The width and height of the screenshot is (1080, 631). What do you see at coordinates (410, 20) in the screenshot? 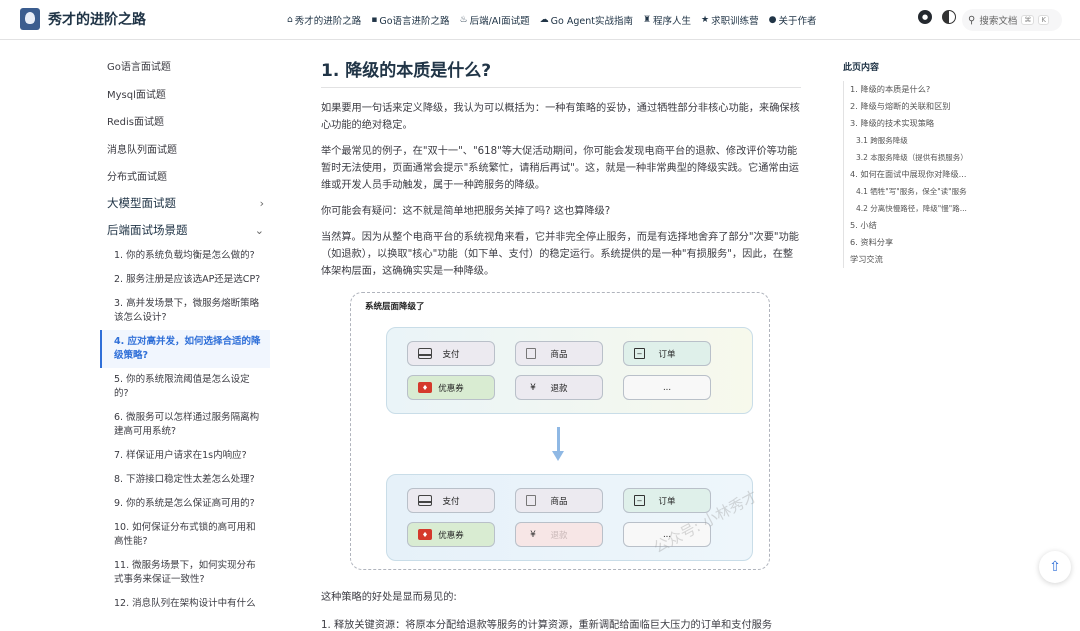
I see `nav-item-go: ▪ Go语言进阶之路` at bounding box center [410, 20].